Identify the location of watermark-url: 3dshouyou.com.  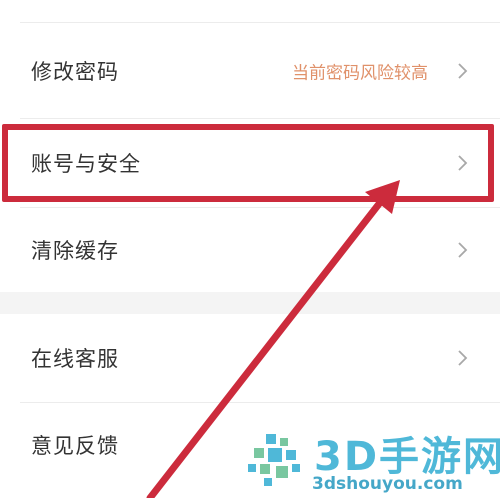
(387, 484).